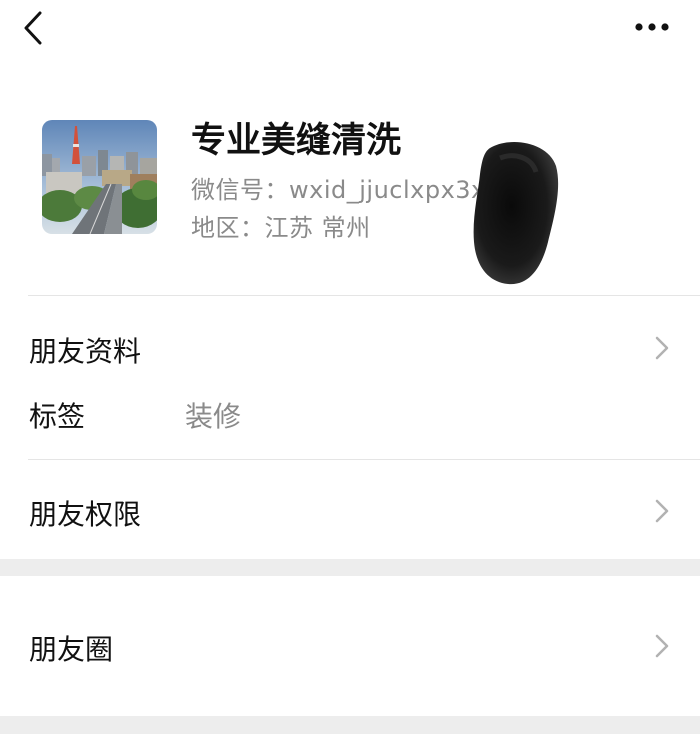  Describe the element at coordinates (33, 28) in the screenshot. I see `chevron-left-icon` at that location.